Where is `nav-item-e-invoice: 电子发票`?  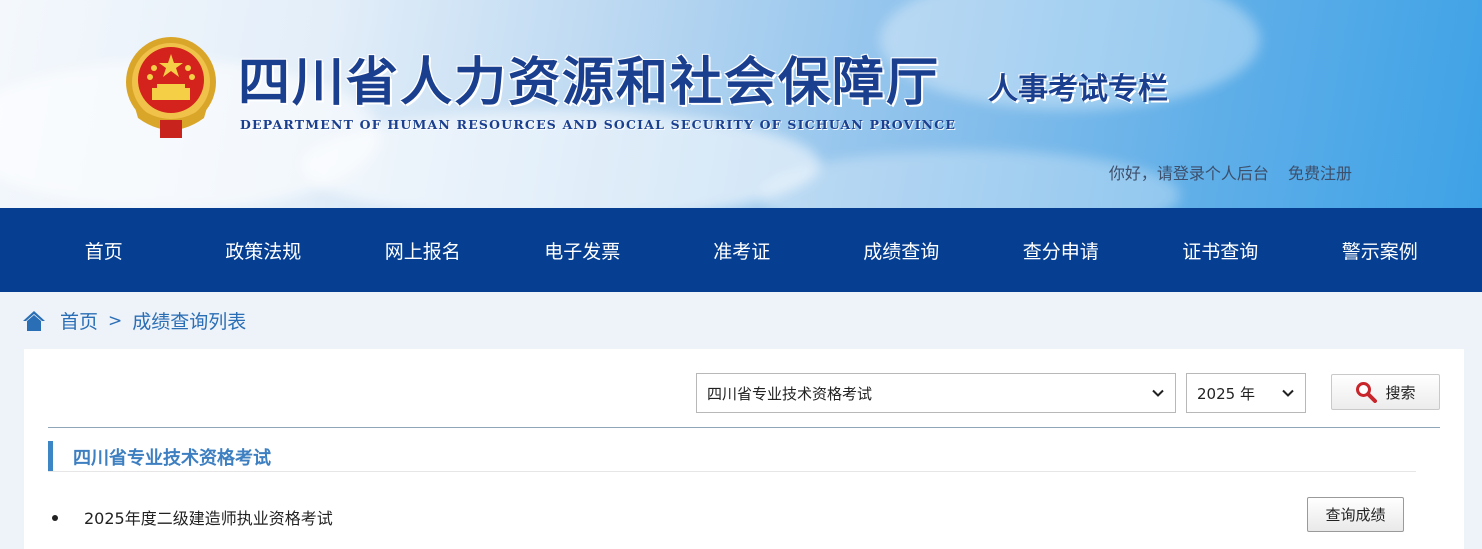
nav-item-e-invoice: 电子发票 is located at coordinates (583, 250).